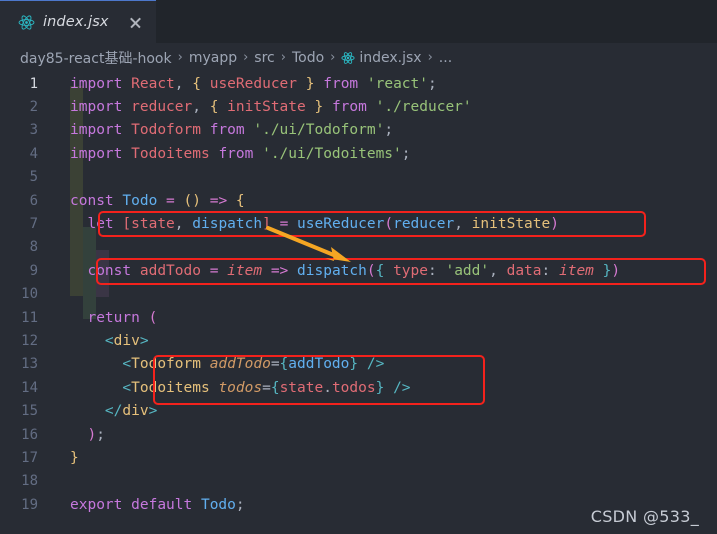 This screenshot has height=534, width=717. I want to click on line-number: 5, so click(33, 177).